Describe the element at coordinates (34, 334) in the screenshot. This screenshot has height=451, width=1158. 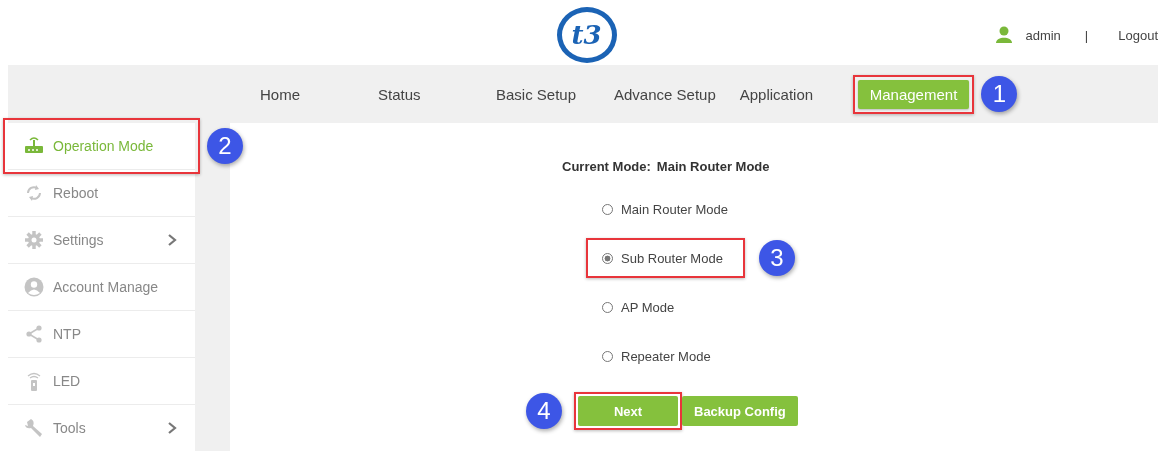
I see `share-icon` at that location.